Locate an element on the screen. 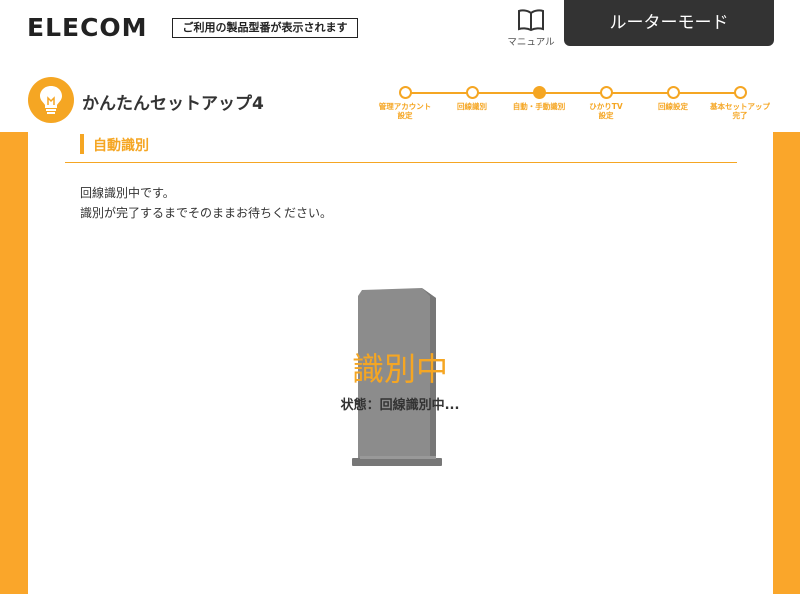 The image size is (800, 594). step-label: 基本セットアップ 完了 is located at coordinates (740, 111).